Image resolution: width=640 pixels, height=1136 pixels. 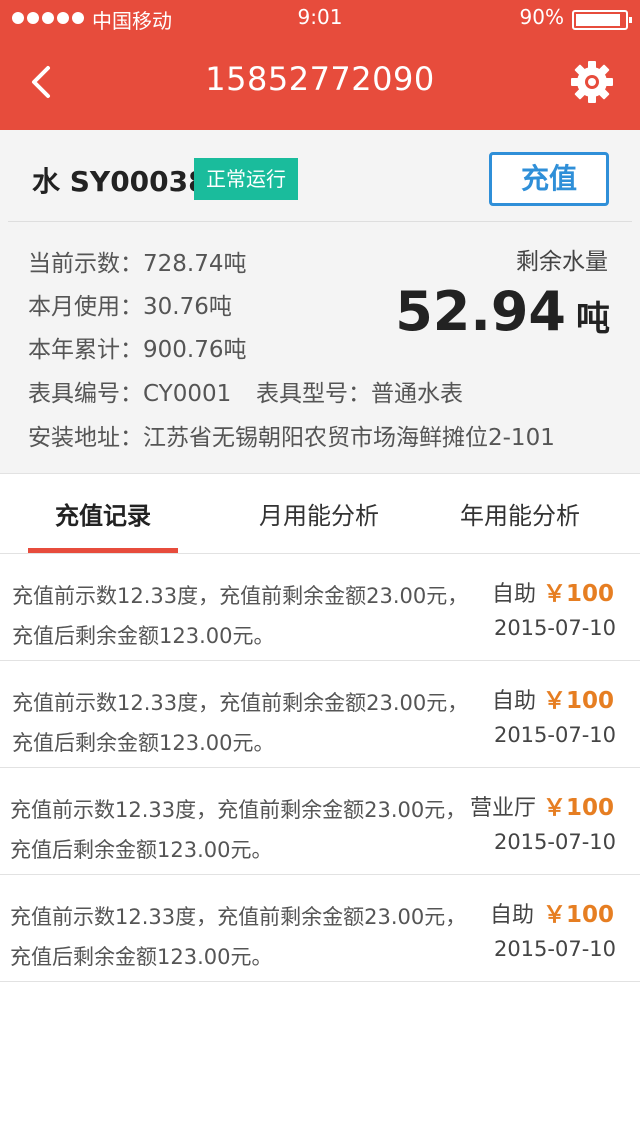 I want to click on remaining-unit: 吨, so click(x=593, y=319).